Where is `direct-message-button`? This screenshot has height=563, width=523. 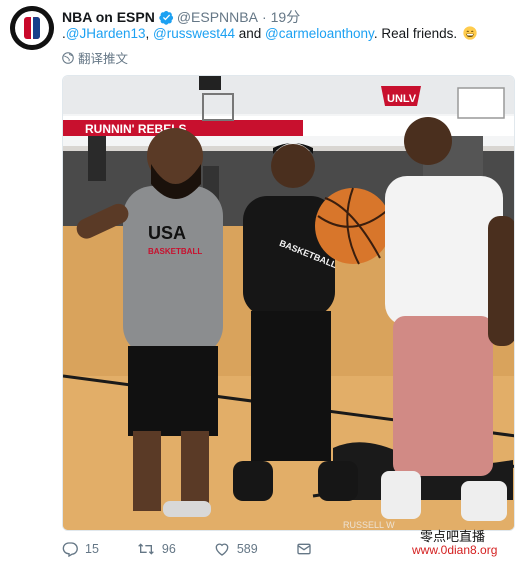 direct-message-button is located at coordinates (307, 549).